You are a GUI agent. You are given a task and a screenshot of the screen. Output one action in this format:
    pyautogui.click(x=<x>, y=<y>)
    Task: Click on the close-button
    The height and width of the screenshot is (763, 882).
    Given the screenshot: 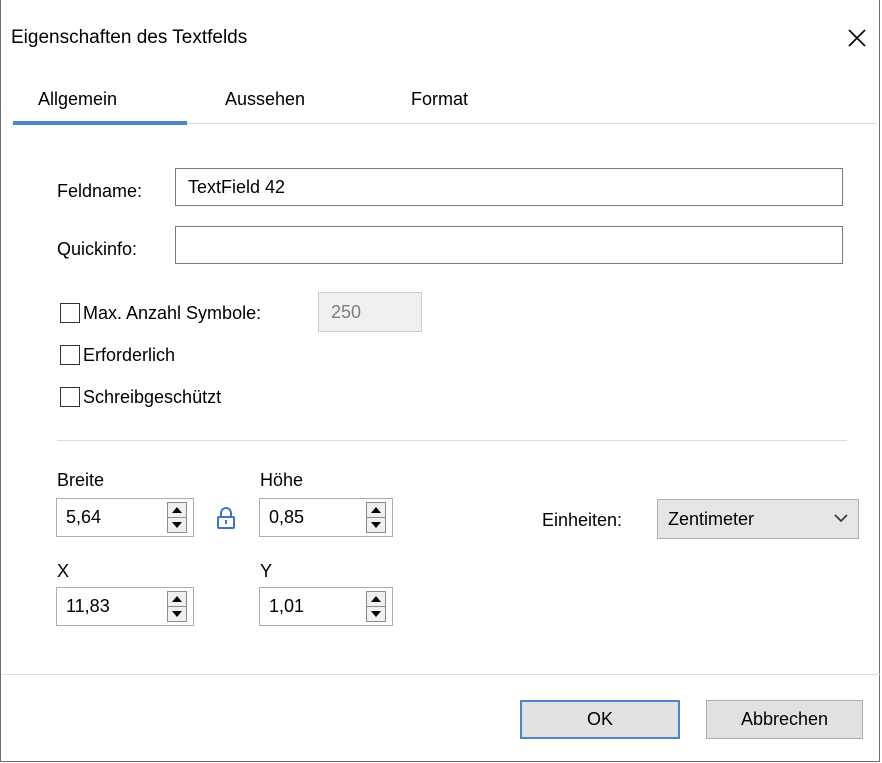 What is the action you would take?
    pyautogui.click(x=857, y=38)
    